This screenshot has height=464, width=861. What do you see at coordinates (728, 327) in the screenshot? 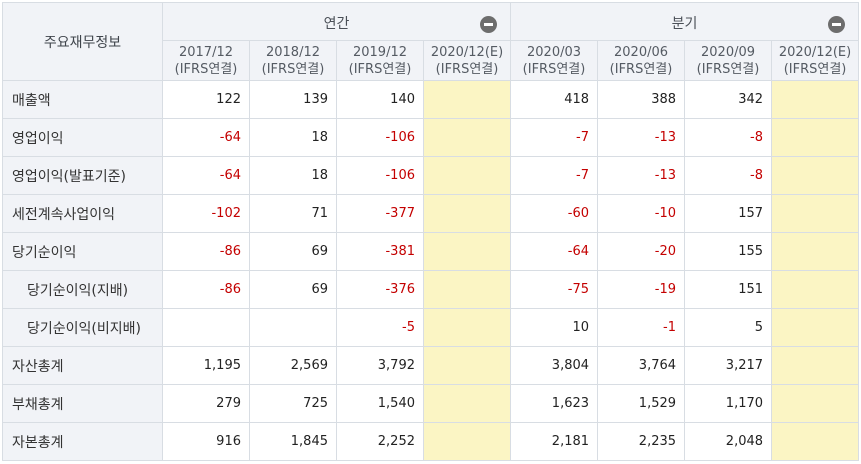
I see `value-cell: 5` at bounding box center [728, 327].